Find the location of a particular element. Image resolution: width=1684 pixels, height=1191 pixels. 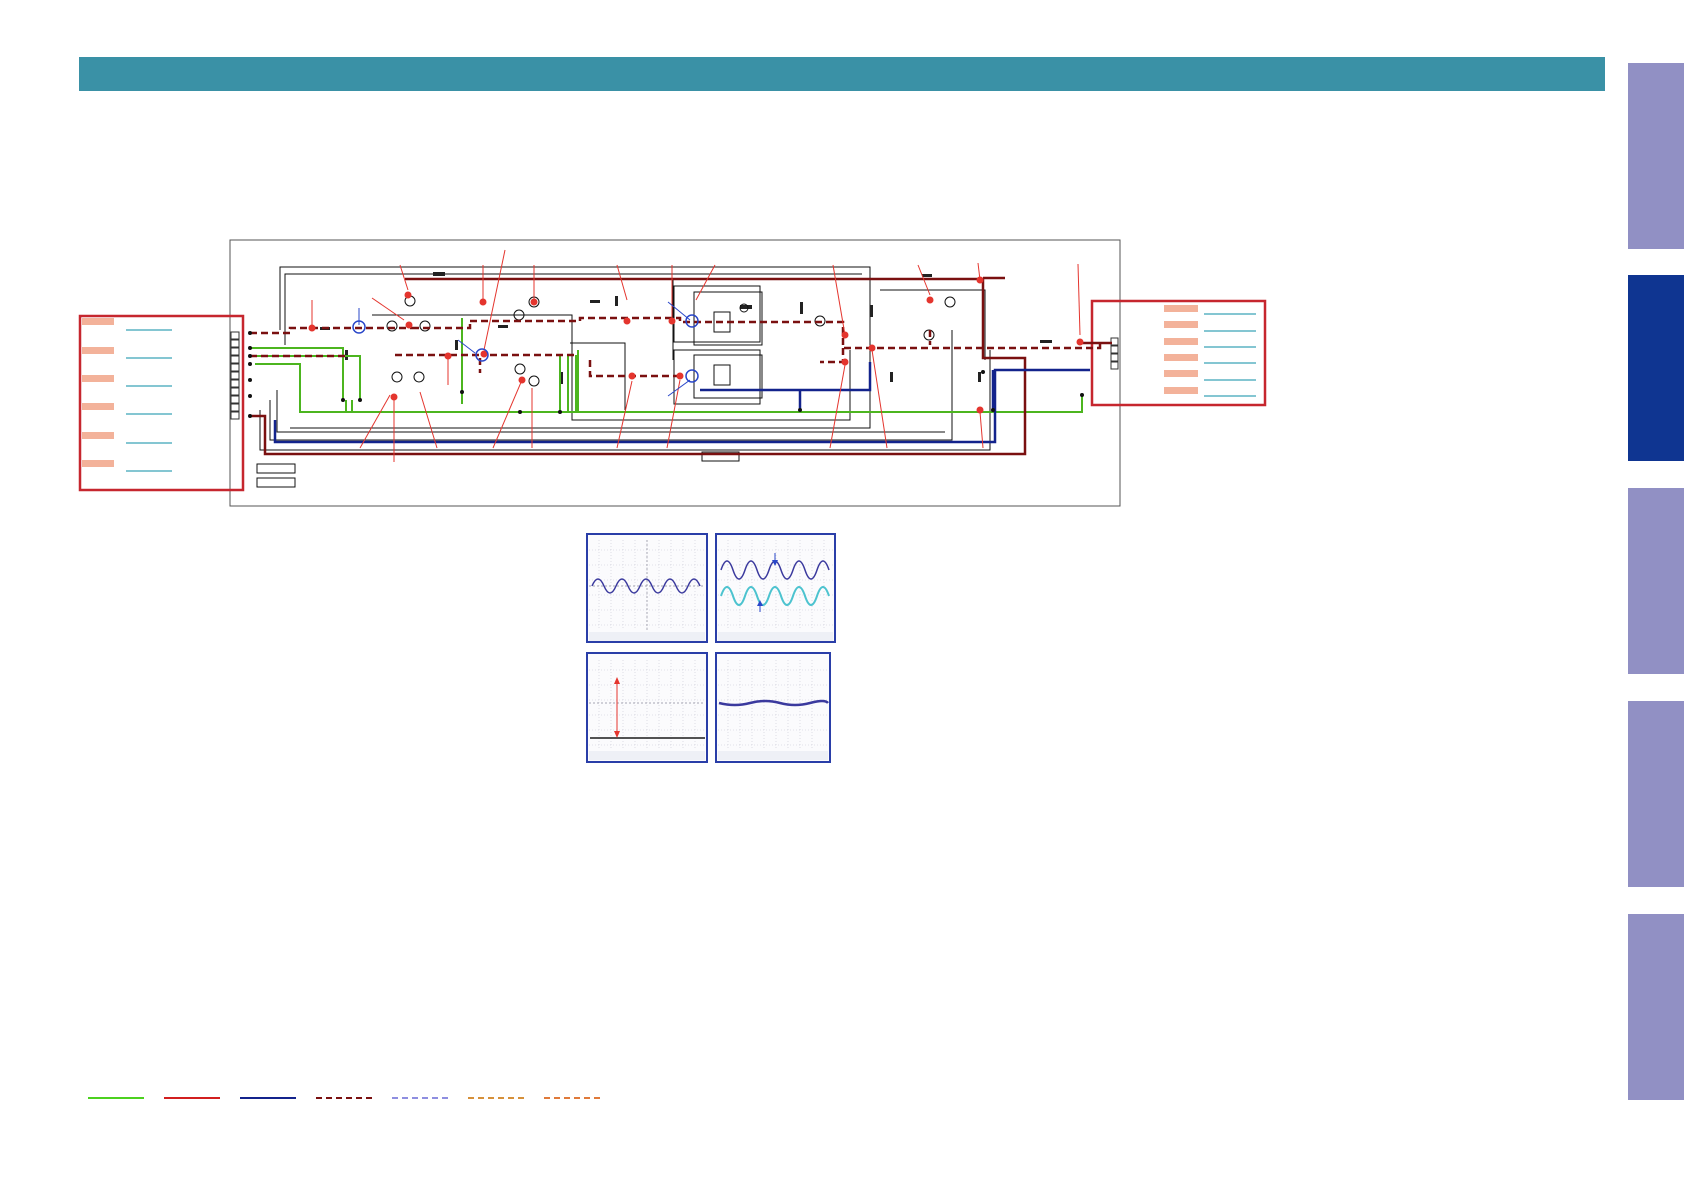

right-connector-panel is located at coordinates (1178, 353).